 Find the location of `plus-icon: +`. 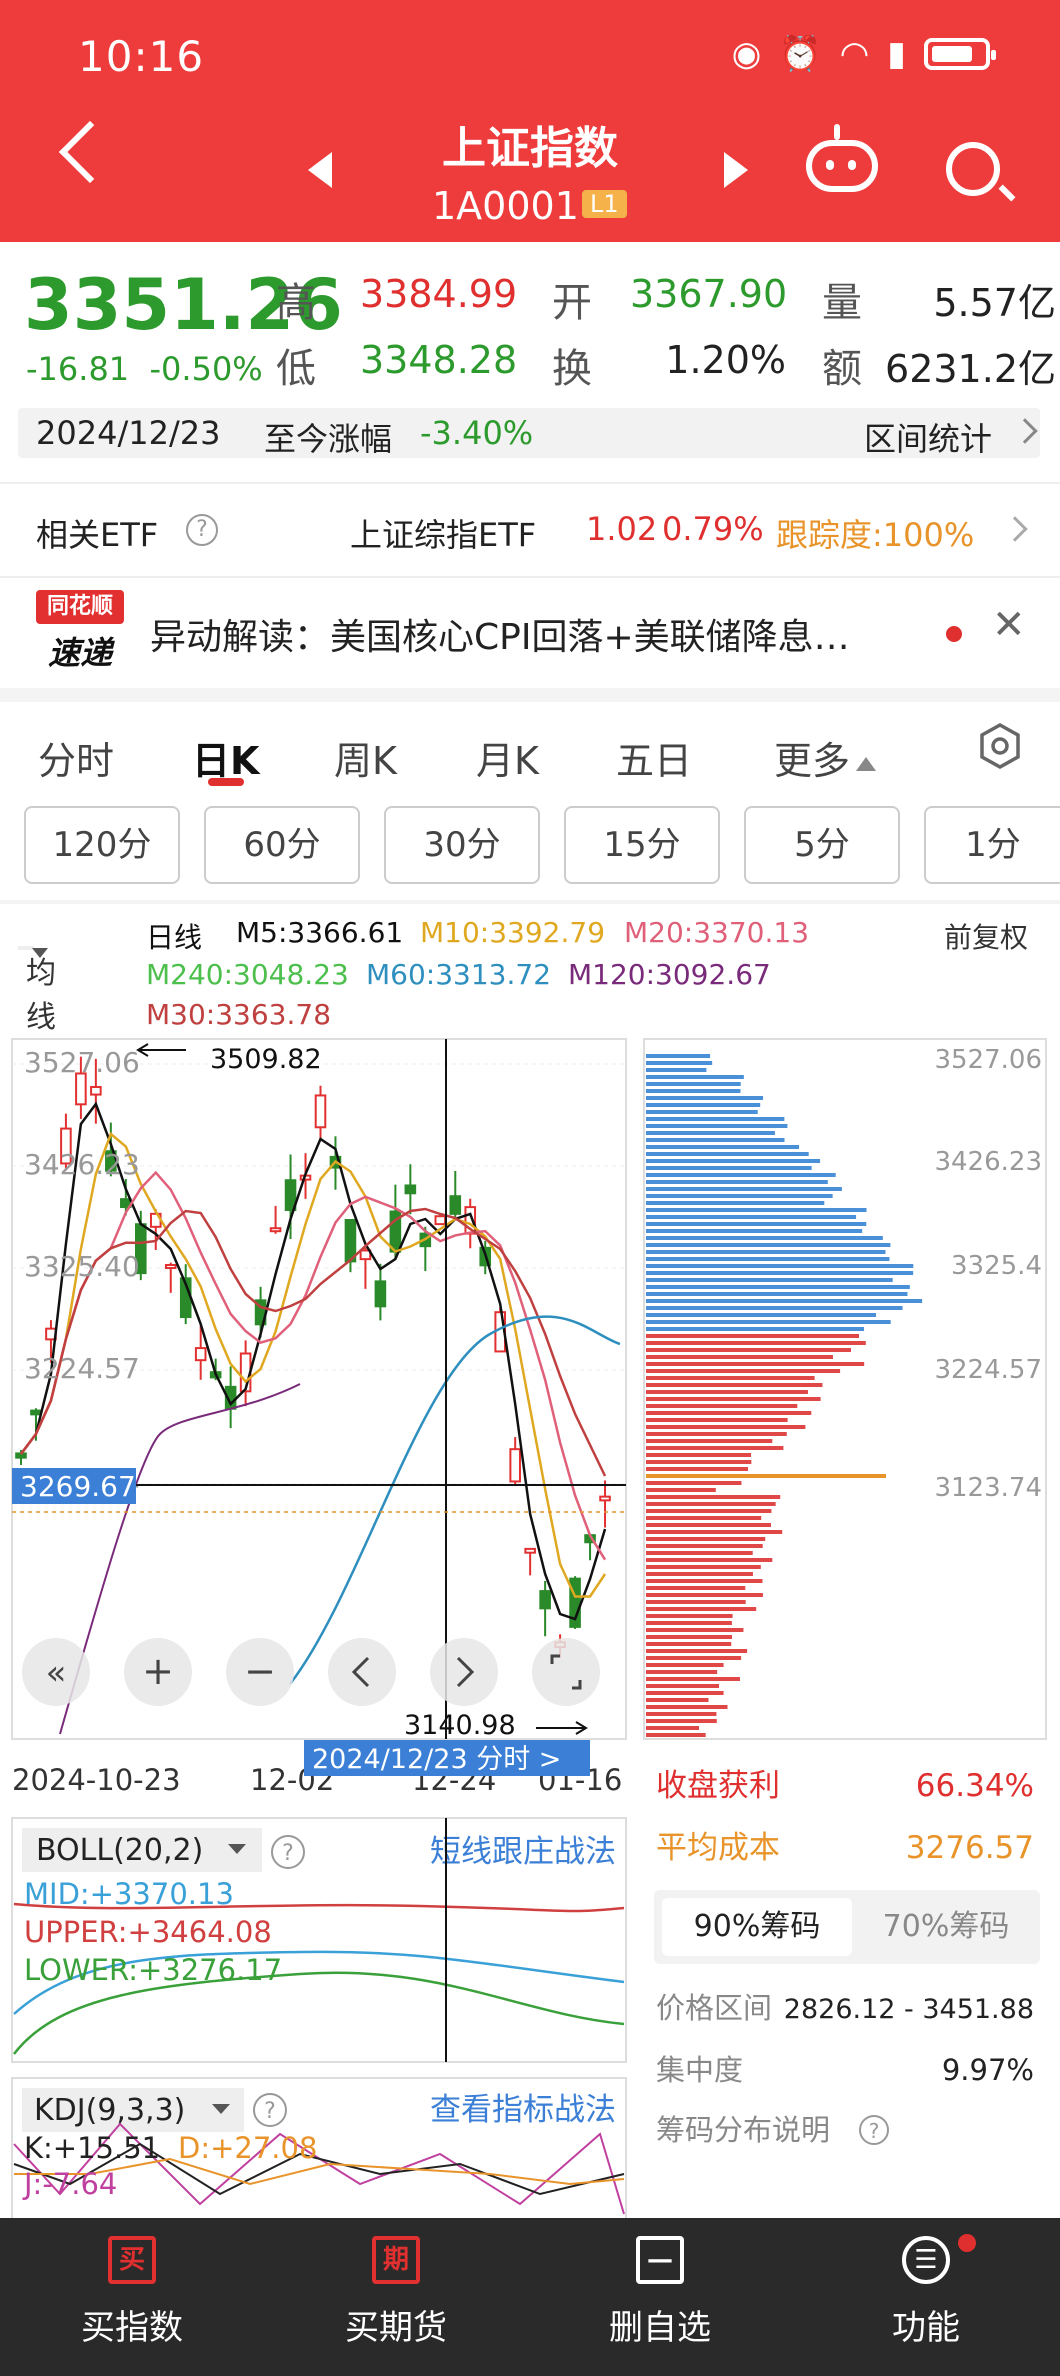

plus-icon: + is located at coordinates (158, 1671).